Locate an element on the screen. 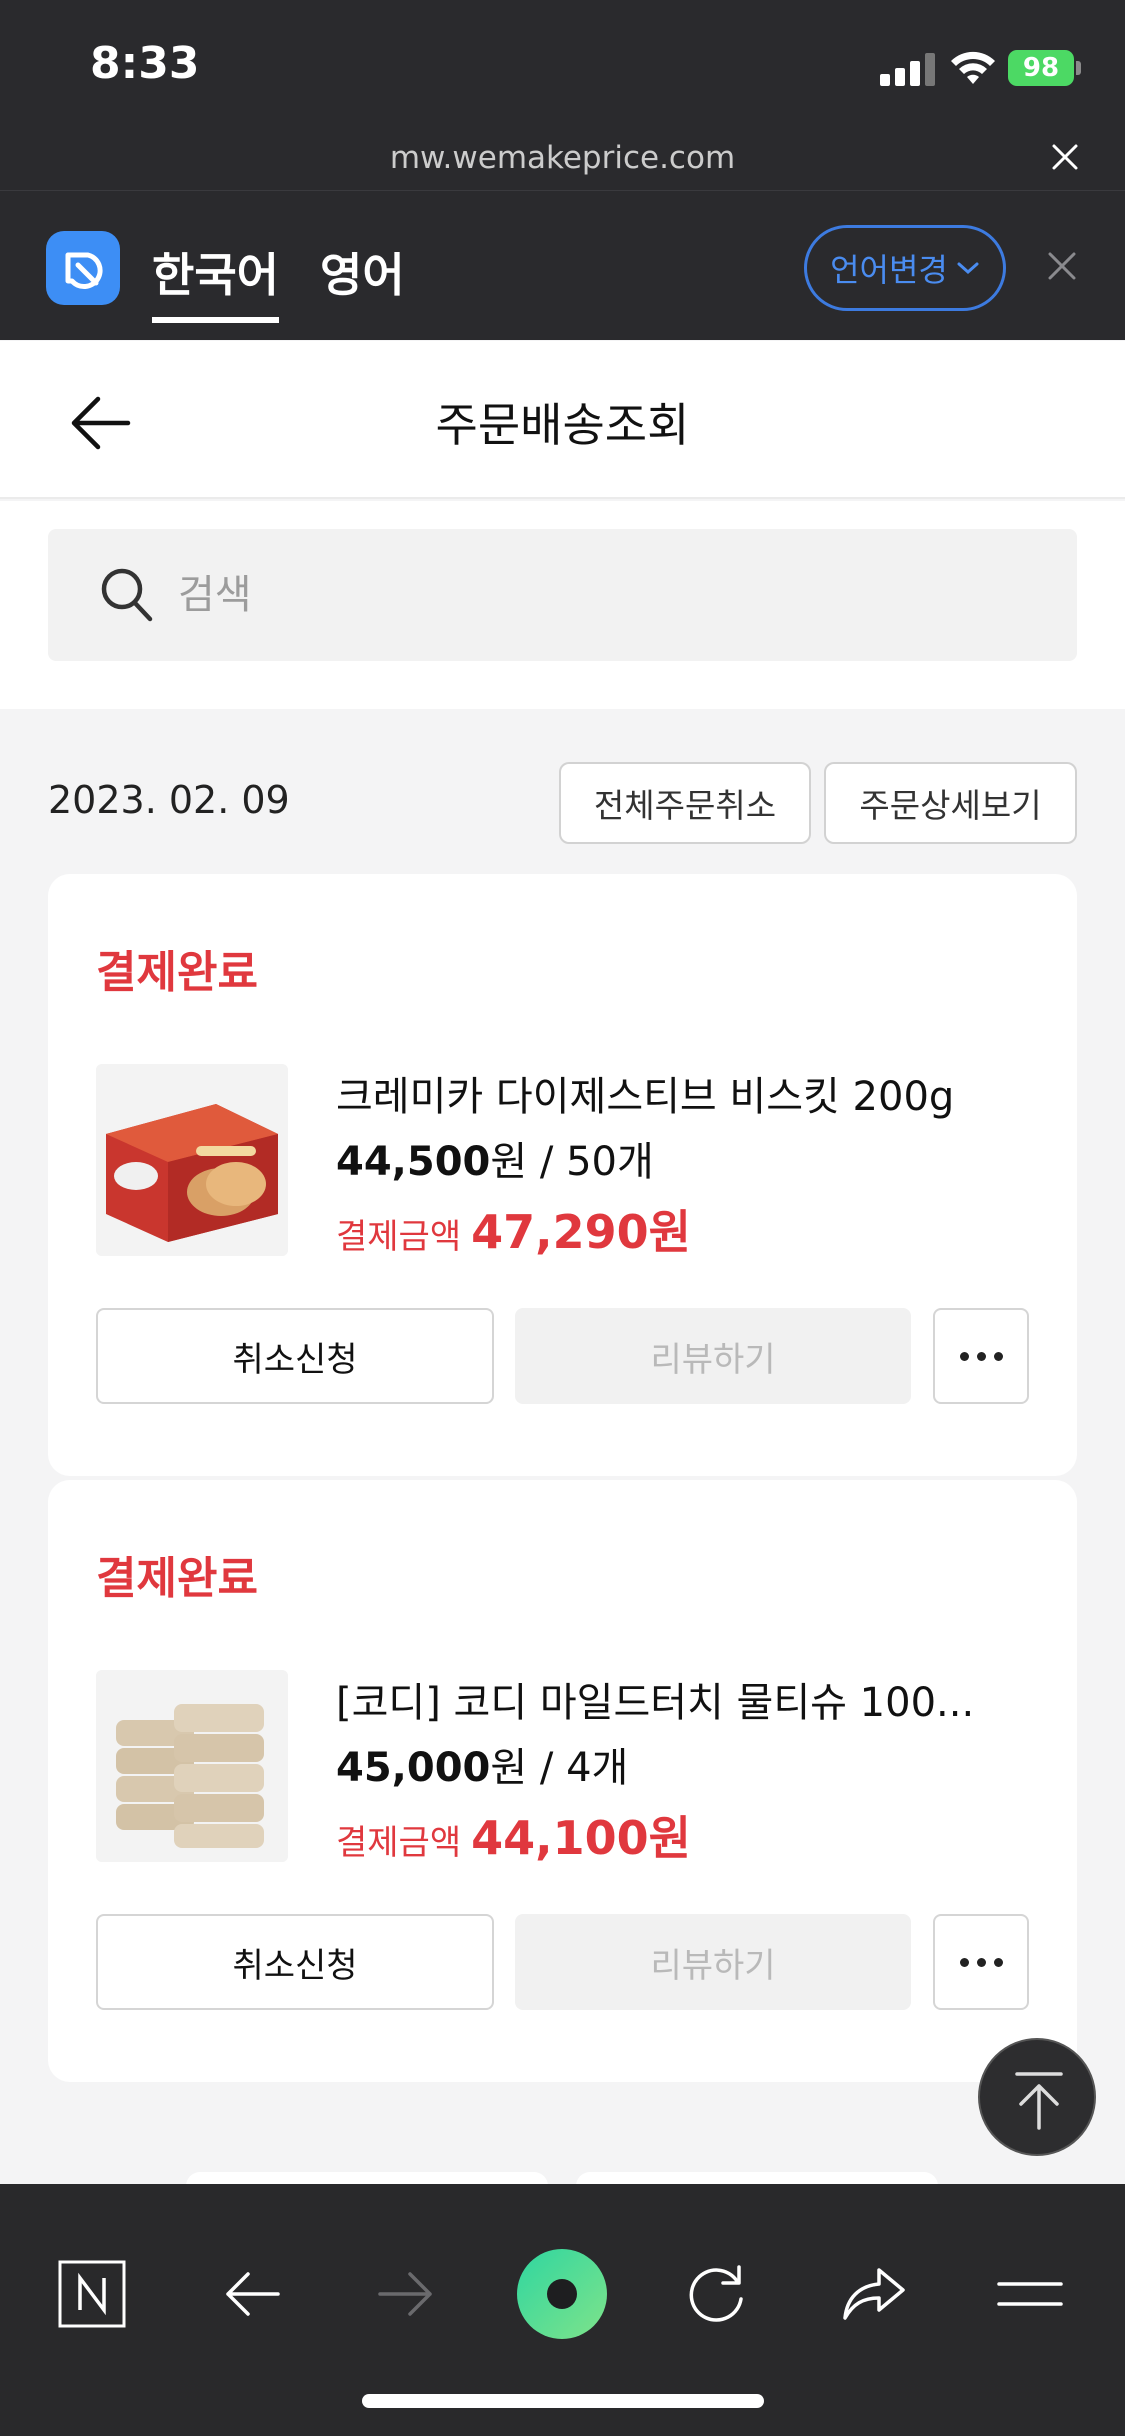 This screenshot has height=2436, width=1125. papago-logo is located at coordinates (83, 268).